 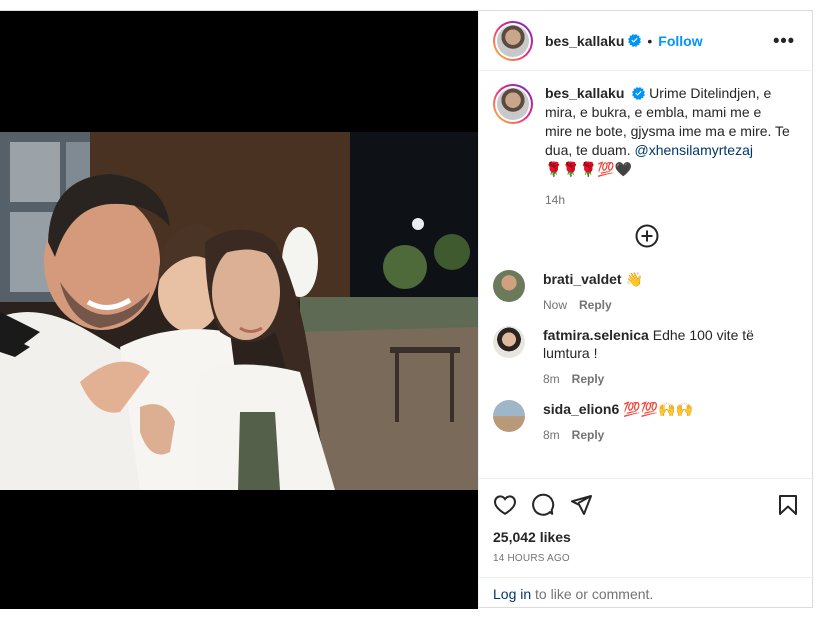 I want to click on login-link: Log in, so click(x=512, y=594).